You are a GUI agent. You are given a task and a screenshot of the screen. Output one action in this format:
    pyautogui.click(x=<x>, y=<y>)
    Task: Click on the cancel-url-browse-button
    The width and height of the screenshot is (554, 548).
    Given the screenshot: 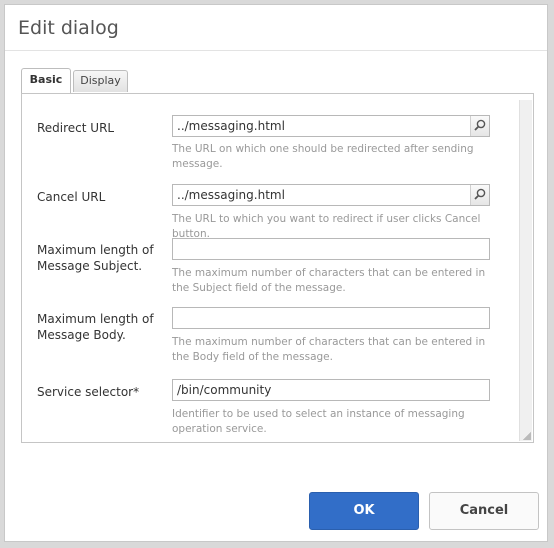 What is the action you would take?
    pyautogui.click(x=479, y=195)
    